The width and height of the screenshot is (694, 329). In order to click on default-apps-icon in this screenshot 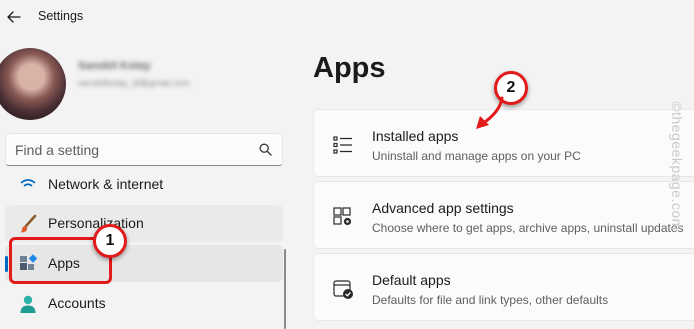, I will do `click(343, 289)`.